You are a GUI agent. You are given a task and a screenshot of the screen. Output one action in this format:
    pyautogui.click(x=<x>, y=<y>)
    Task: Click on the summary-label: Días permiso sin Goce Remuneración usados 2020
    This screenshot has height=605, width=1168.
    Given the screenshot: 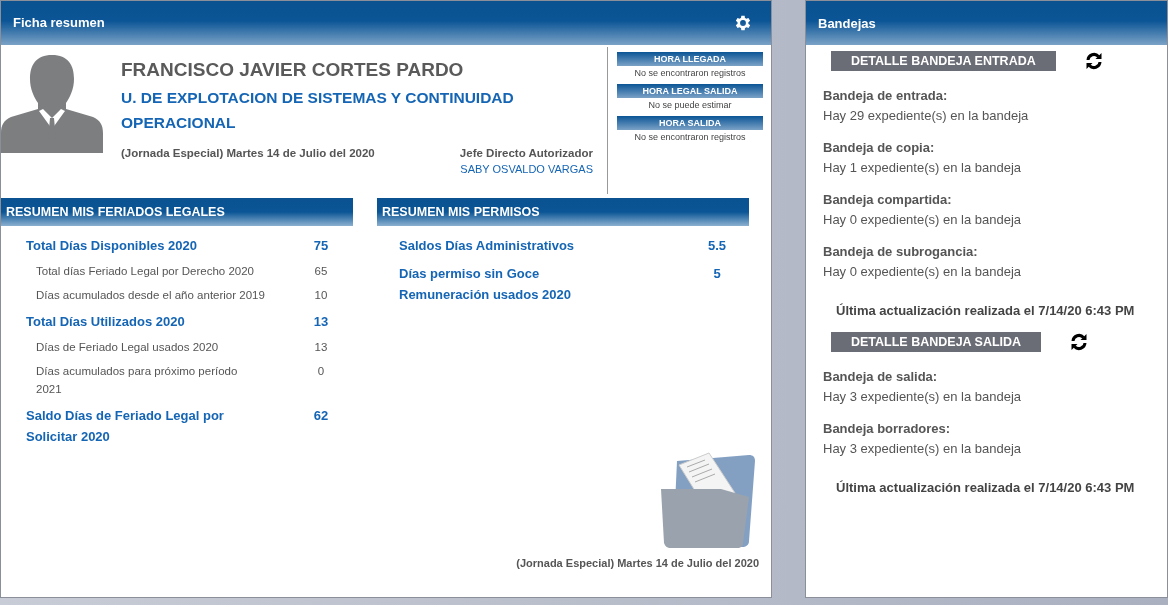 What is the action you would take?
    pyautogui.click(x=485, y=284)
    